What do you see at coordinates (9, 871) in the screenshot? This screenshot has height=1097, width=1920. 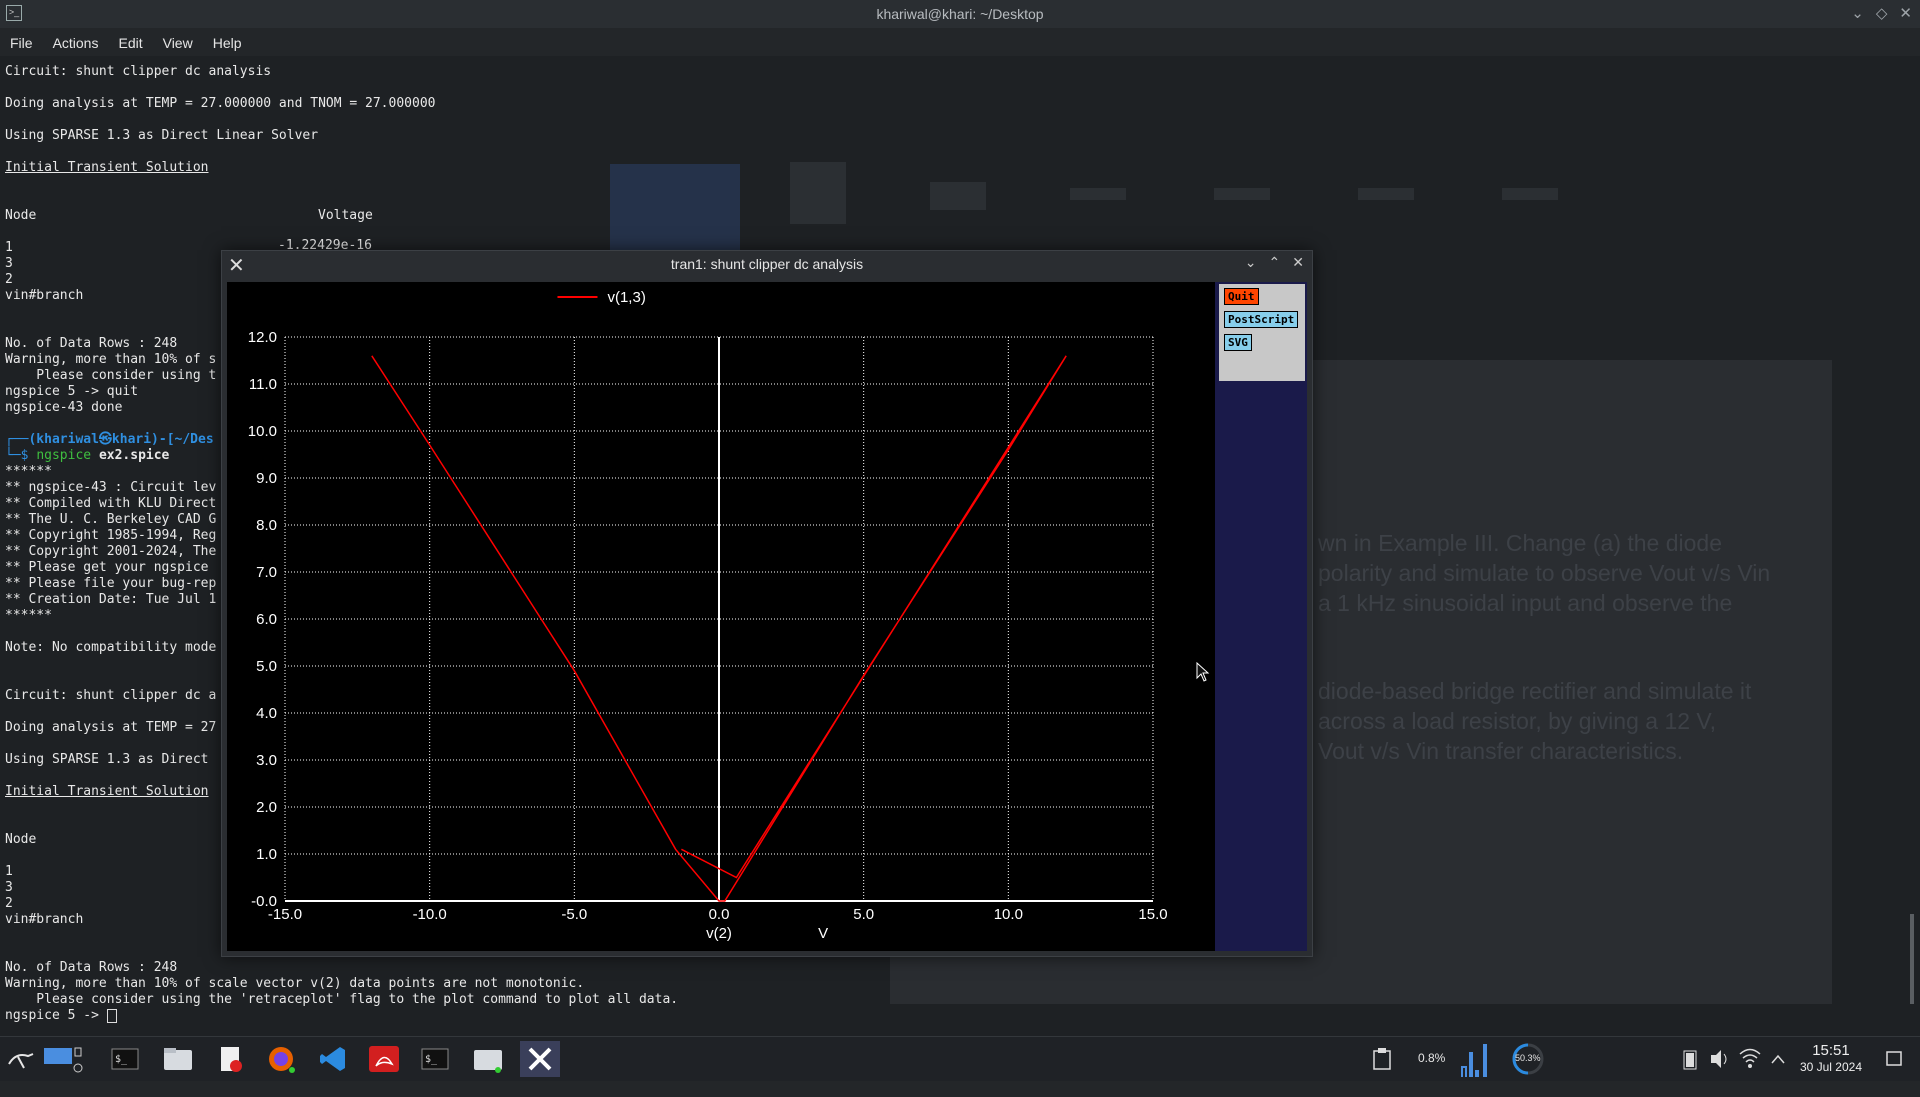 I see `terminal-line: 1` at bounding box center [9, 871].